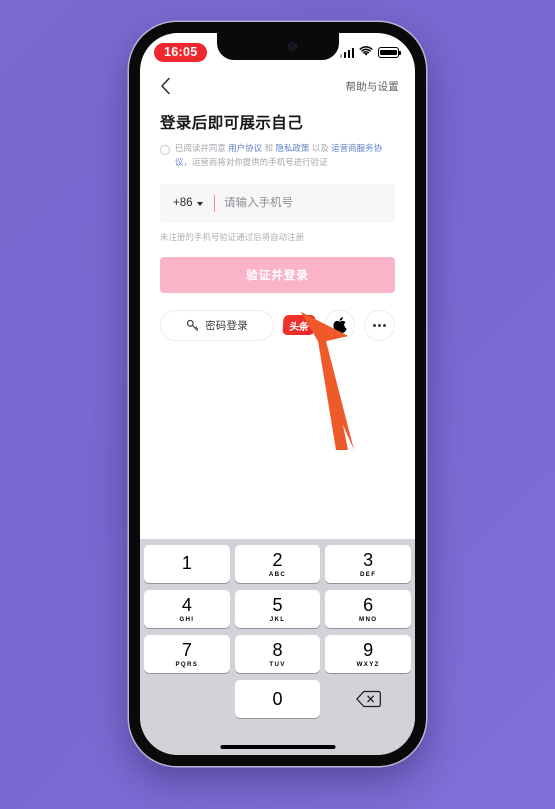 This screenshot has width=555, height=809. I want to click on key-3: 3 DEF, so click(368, 564).